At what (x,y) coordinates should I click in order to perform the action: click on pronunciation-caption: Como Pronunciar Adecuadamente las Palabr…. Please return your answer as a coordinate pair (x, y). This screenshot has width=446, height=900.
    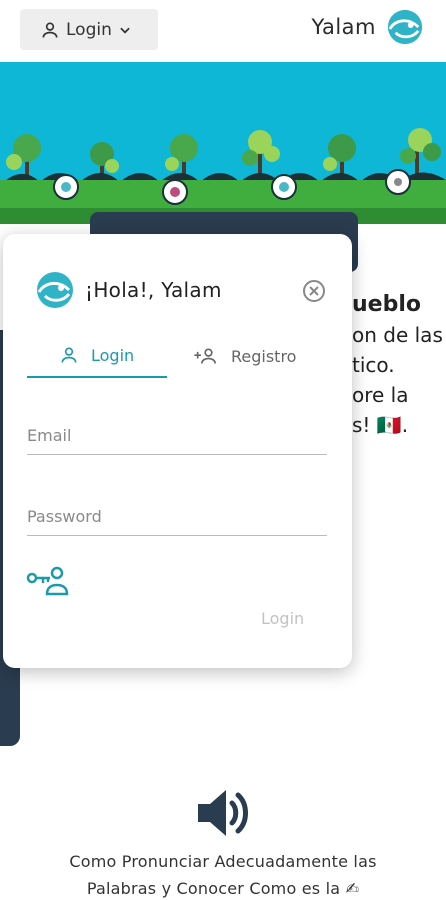
    Looking at the image, I should click on (223, 874).